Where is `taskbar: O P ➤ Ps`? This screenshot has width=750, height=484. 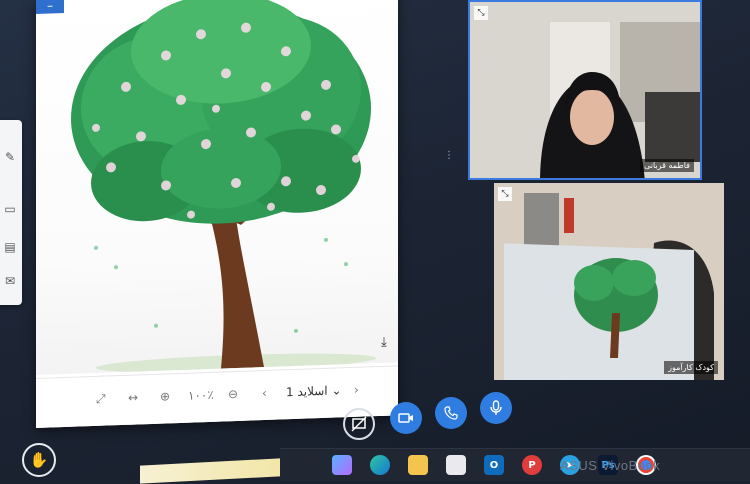
taskbar: O P ➤ Ps is located at coordinates (515, 464).